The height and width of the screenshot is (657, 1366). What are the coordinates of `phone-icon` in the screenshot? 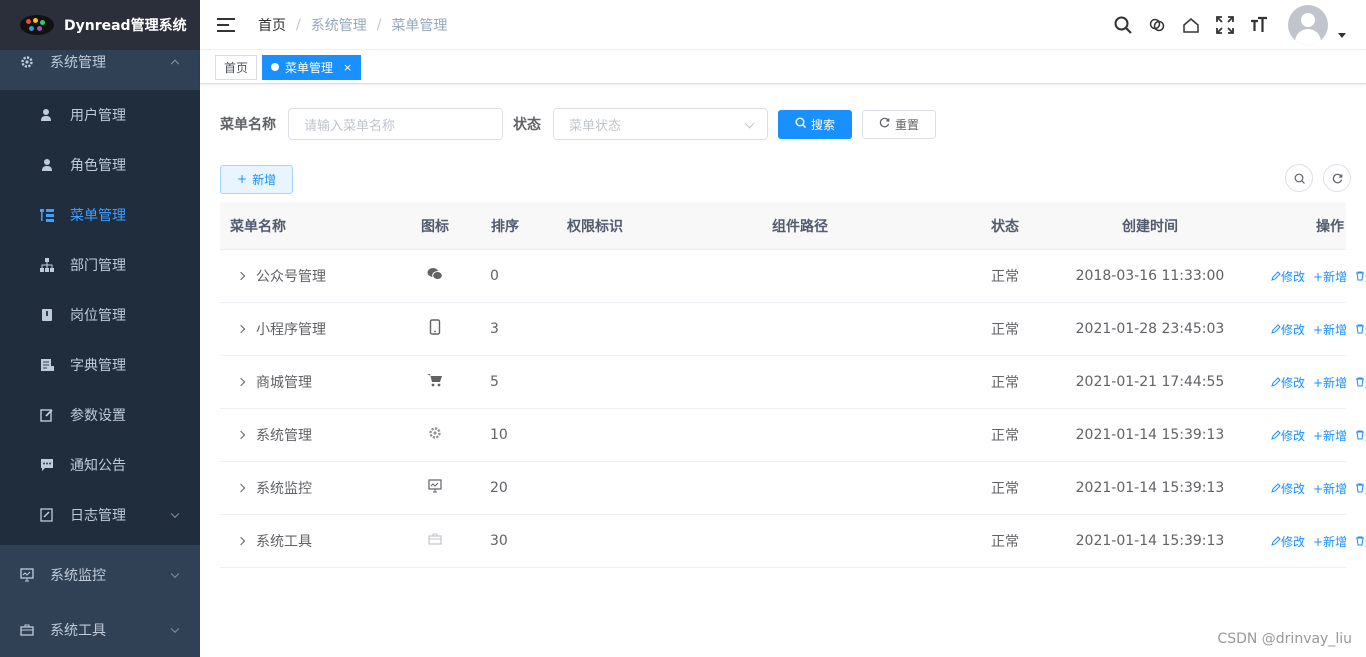 It's located at (435, 329).